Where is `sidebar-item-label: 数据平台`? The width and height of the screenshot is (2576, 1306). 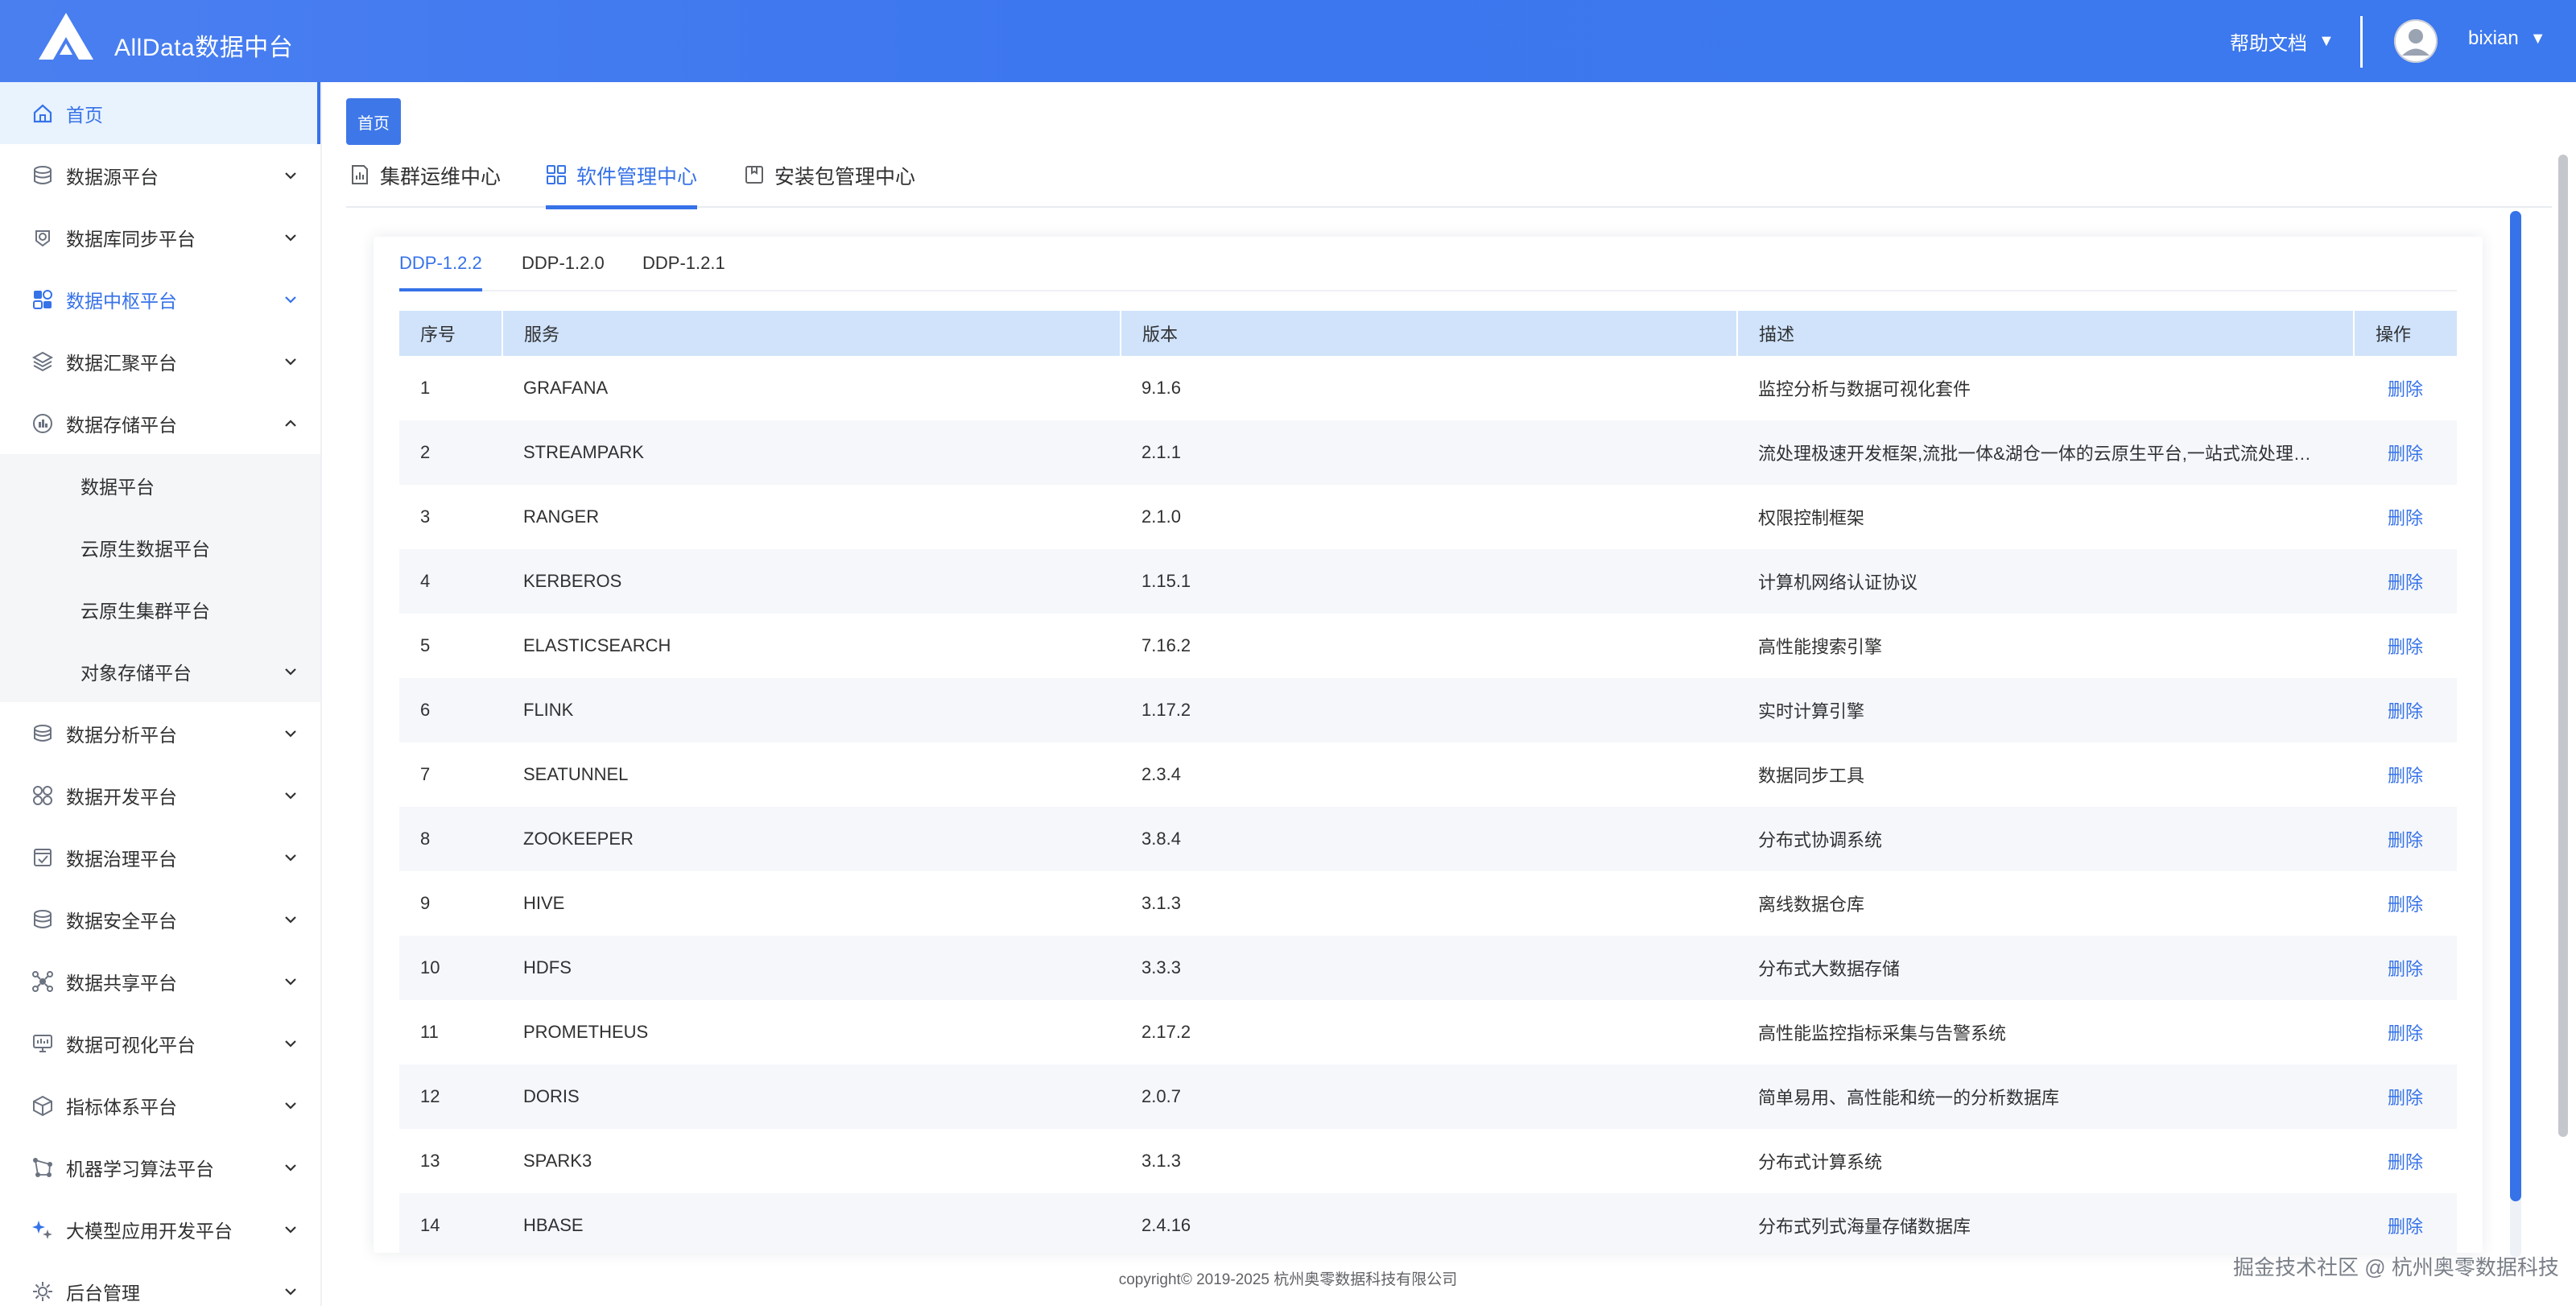 sidebar-item-label: 数据平台 is located at coordinates (117, 487).